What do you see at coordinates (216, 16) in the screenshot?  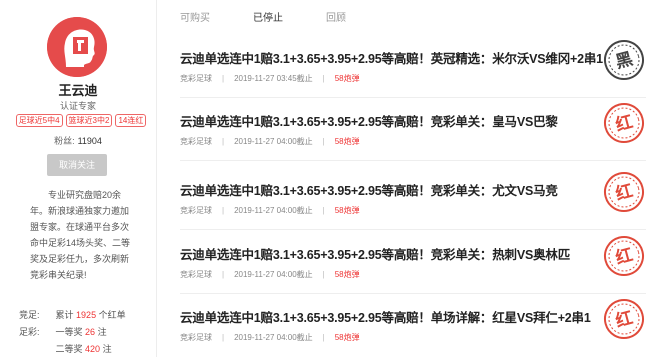 I see `tab-available: 可购买` at bounding box center [216, 16].